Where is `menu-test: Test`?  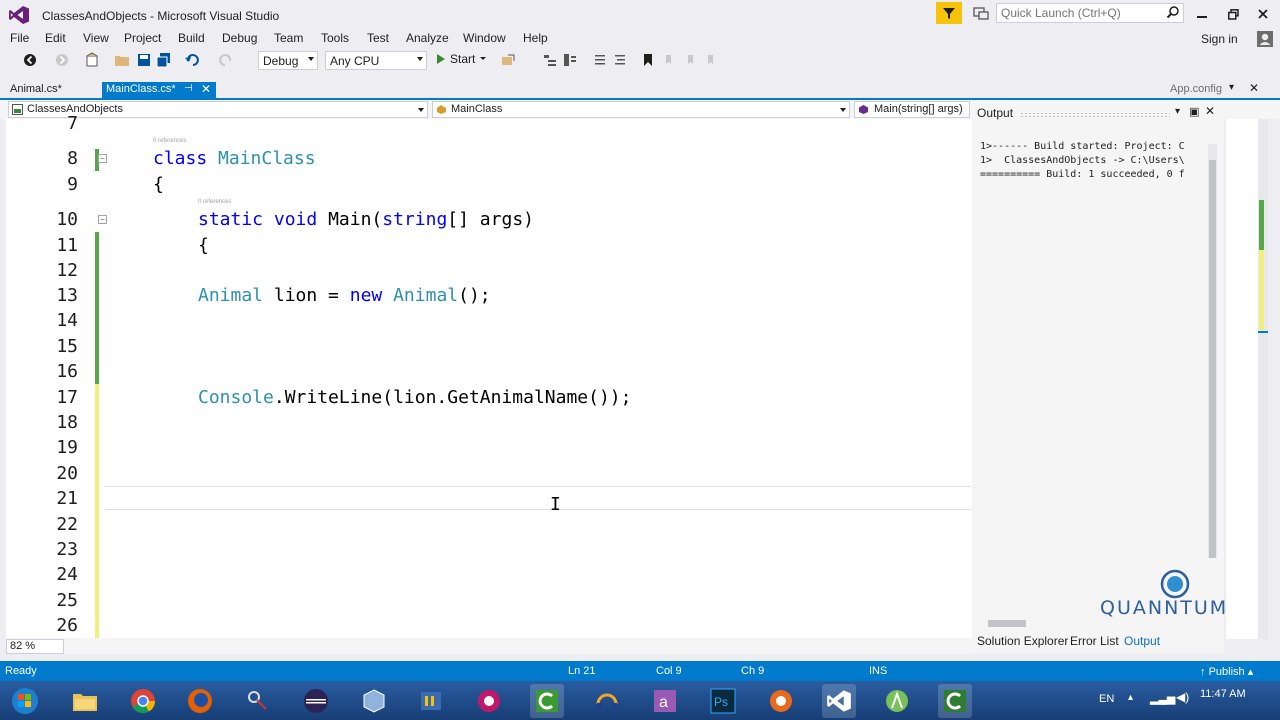
menu-test: Test is located at coordinates (378, 38).